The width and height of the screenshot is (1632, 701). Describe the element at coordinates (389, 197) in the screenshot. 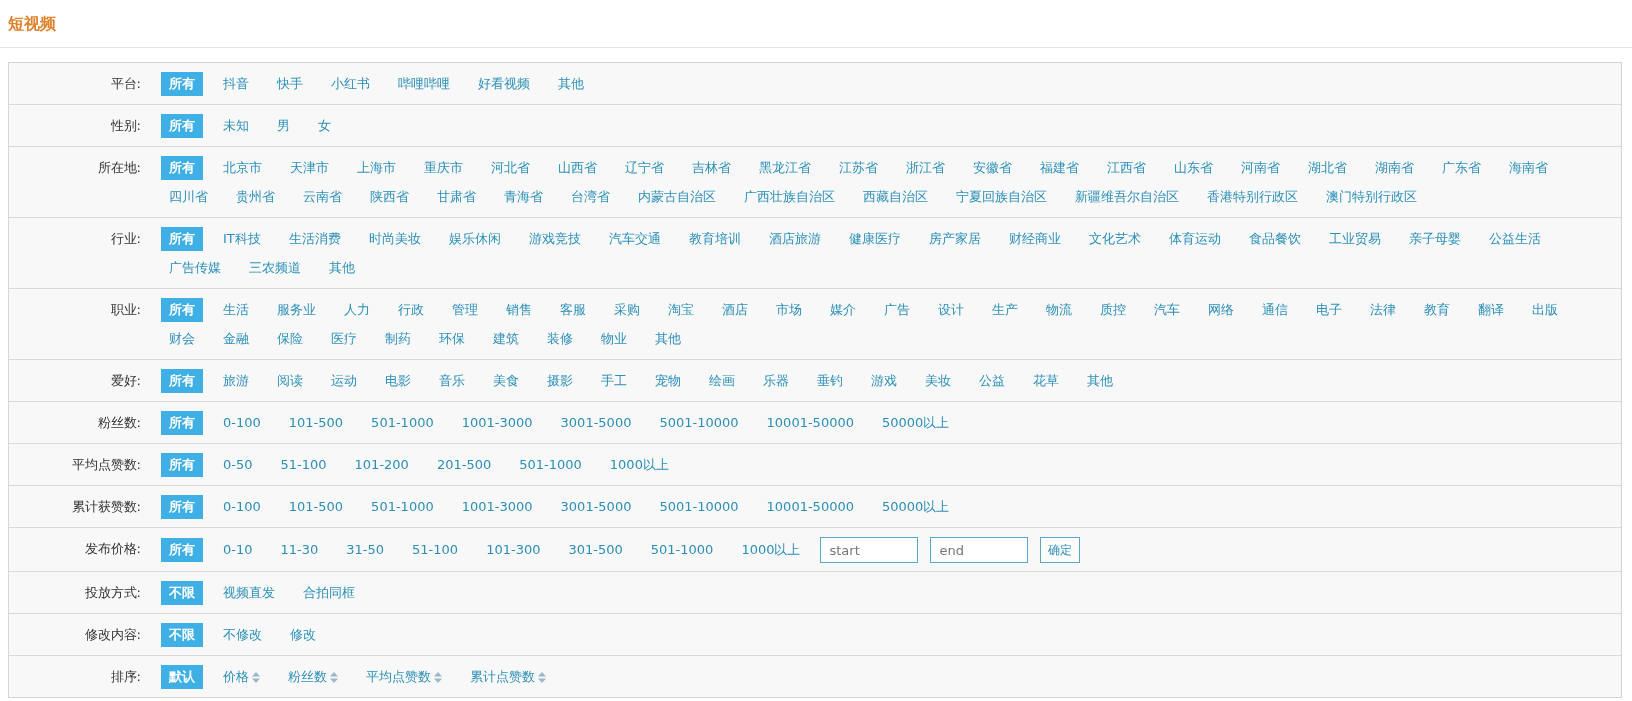

I see `filter-option: 陕西省` at that location.